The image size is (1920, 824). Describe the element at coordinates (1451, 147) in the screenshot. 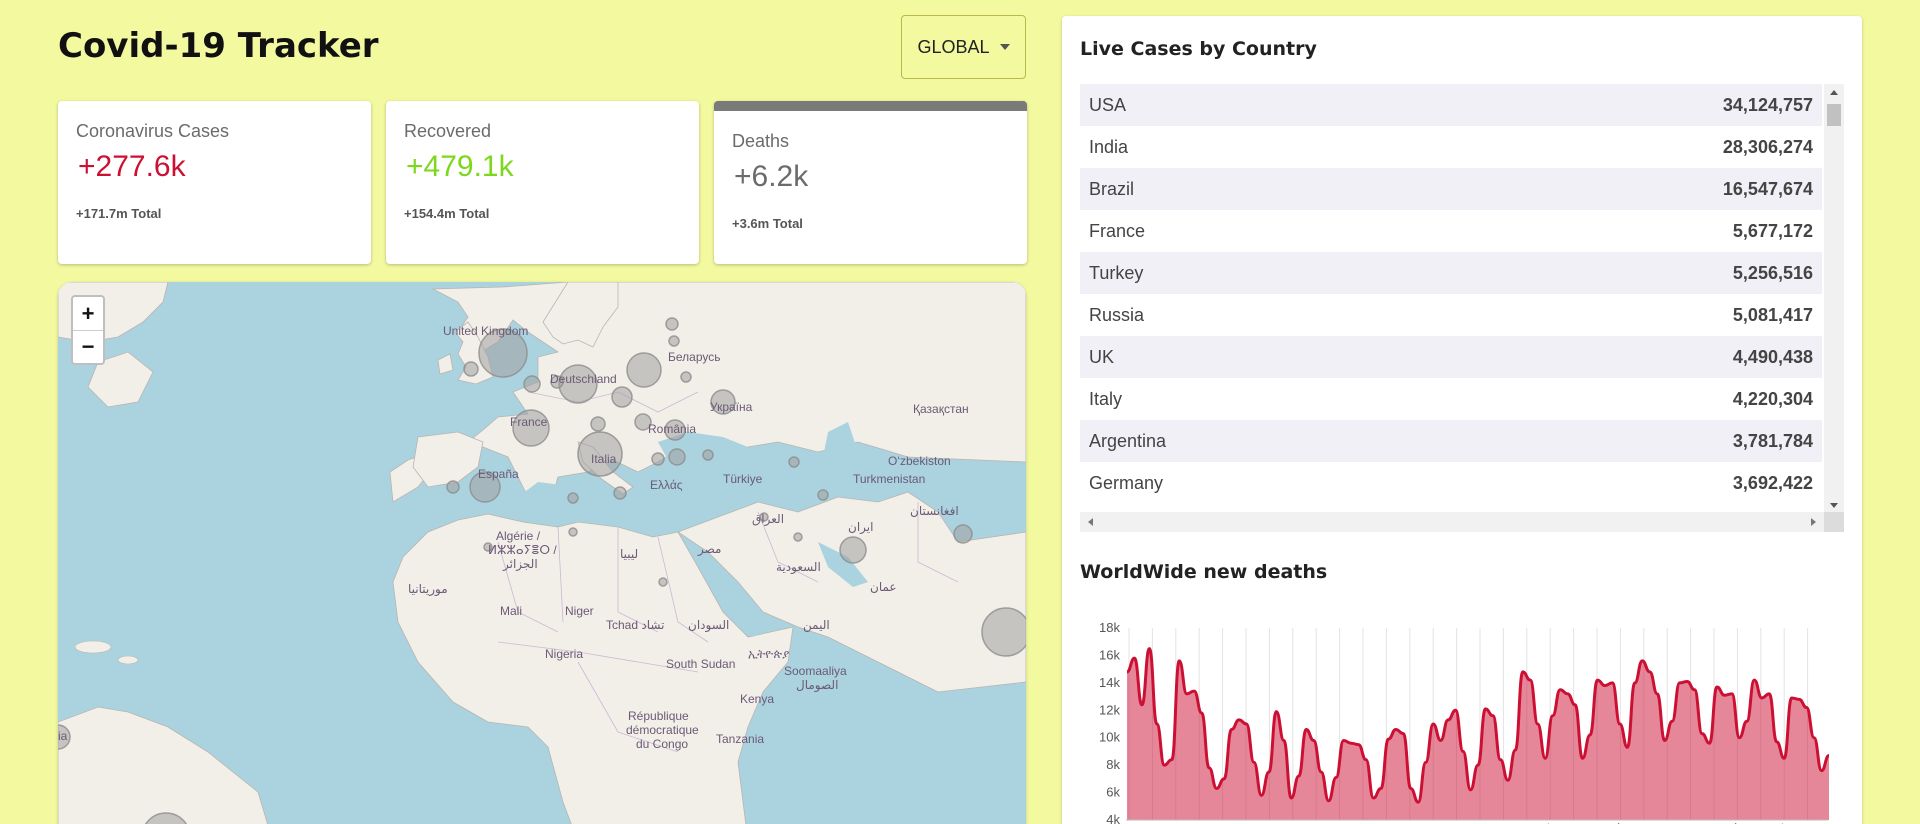

I see `table-row: India 28,306,274` at that location.